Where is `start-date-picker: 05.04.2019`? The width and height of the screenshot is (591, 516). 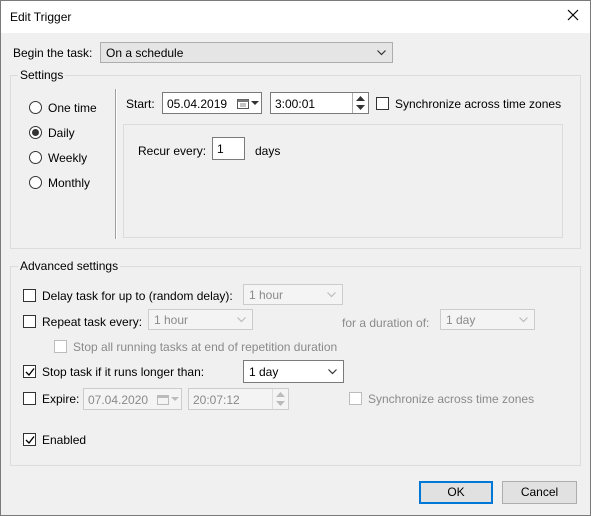 start-date-picker: 05.04.2019 is located at coordinates (212, 103).